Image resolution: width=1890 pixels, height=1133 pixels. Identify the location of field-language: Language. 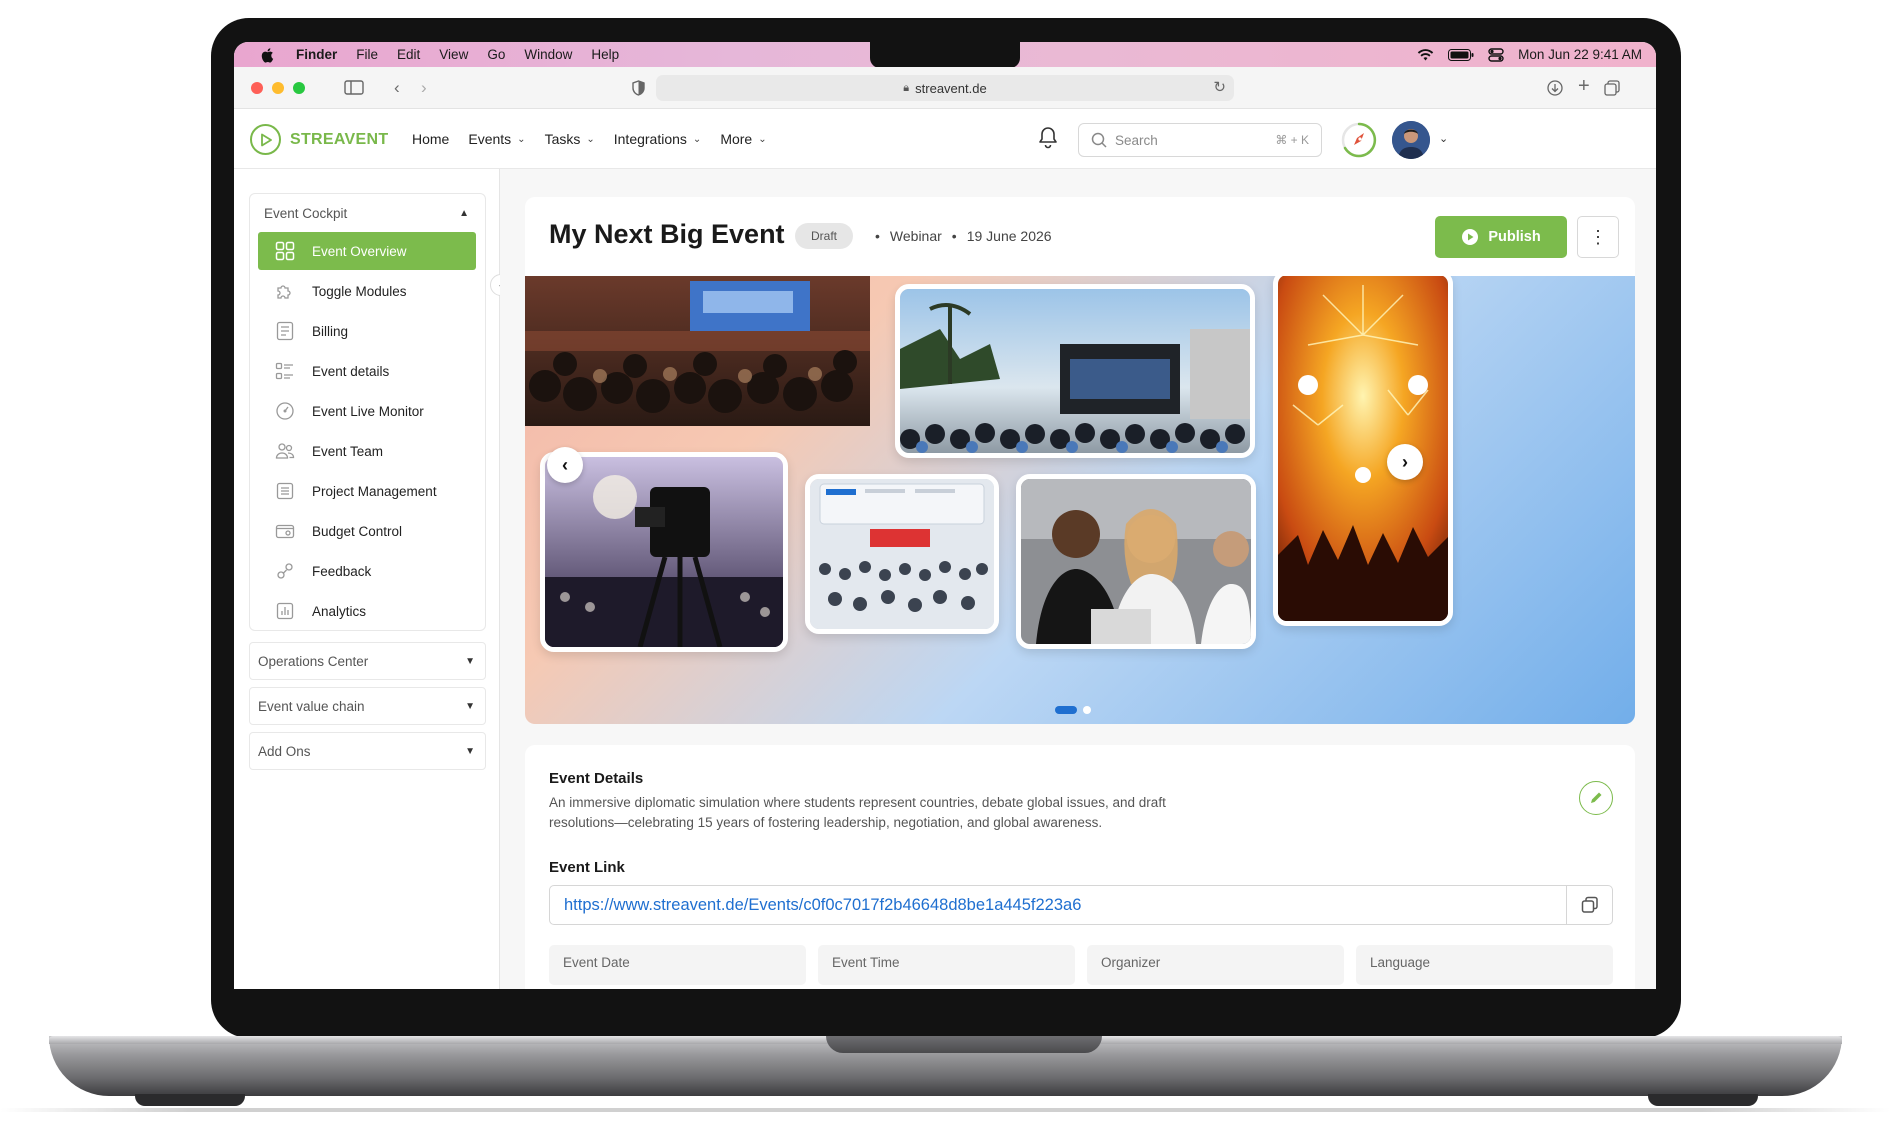
(1484, 965).